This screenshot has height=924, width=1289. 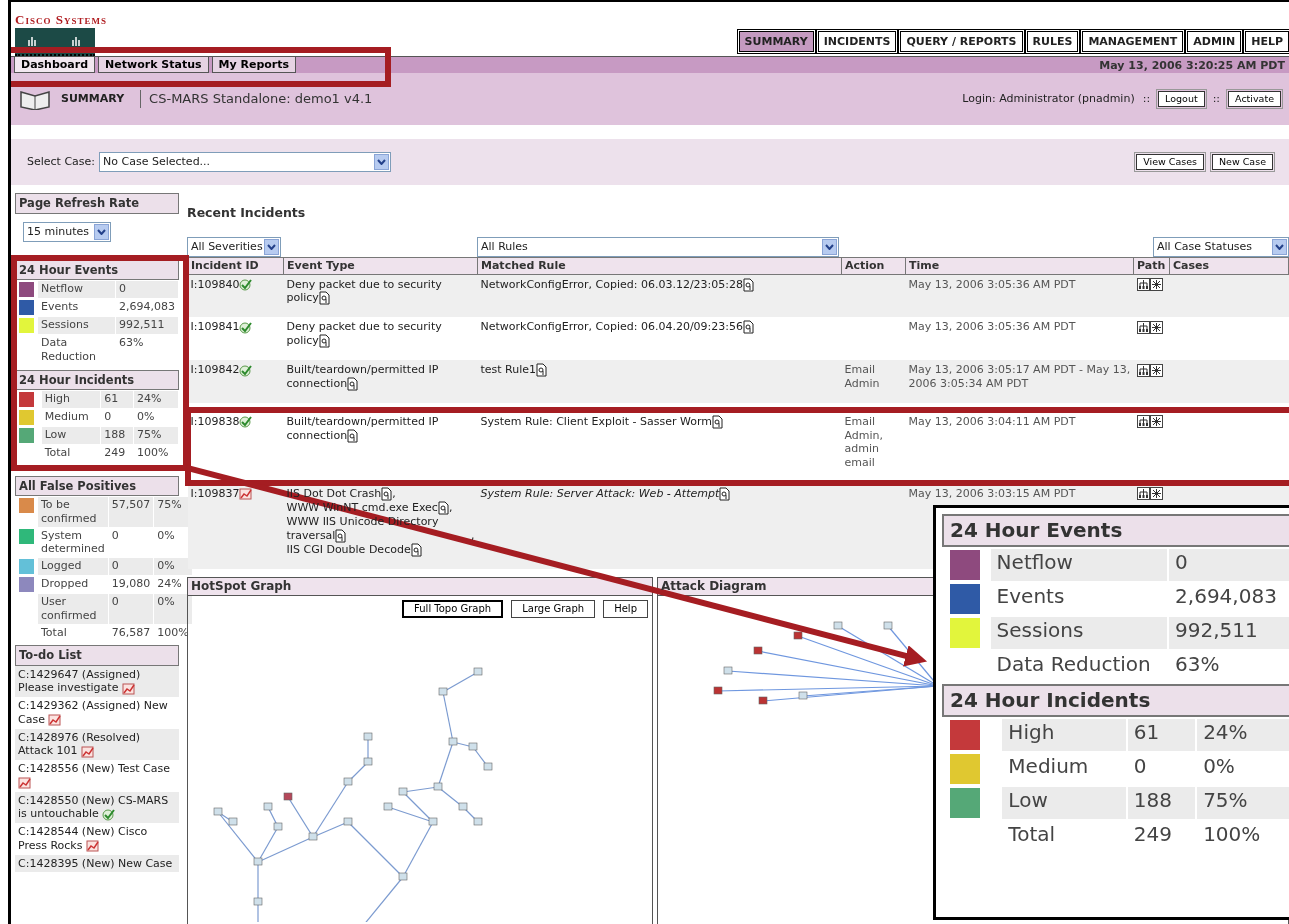 What do you see at coordinates (354, 549) in the screenshot?
I see `event-link: IIS CGI Double Decode` at bounding box center [354, 549].